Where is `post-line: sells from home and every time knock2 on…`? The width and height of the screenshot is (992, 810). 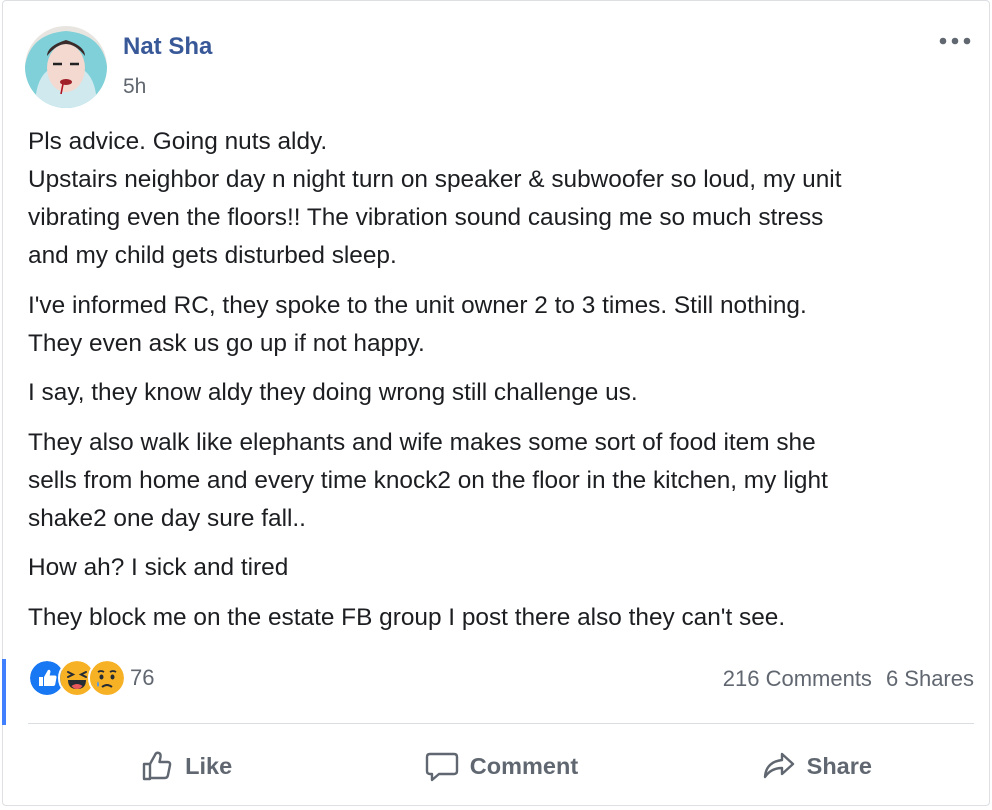 post-line: sells from home and every time knock2 on… is located at coordinates (428, 480).